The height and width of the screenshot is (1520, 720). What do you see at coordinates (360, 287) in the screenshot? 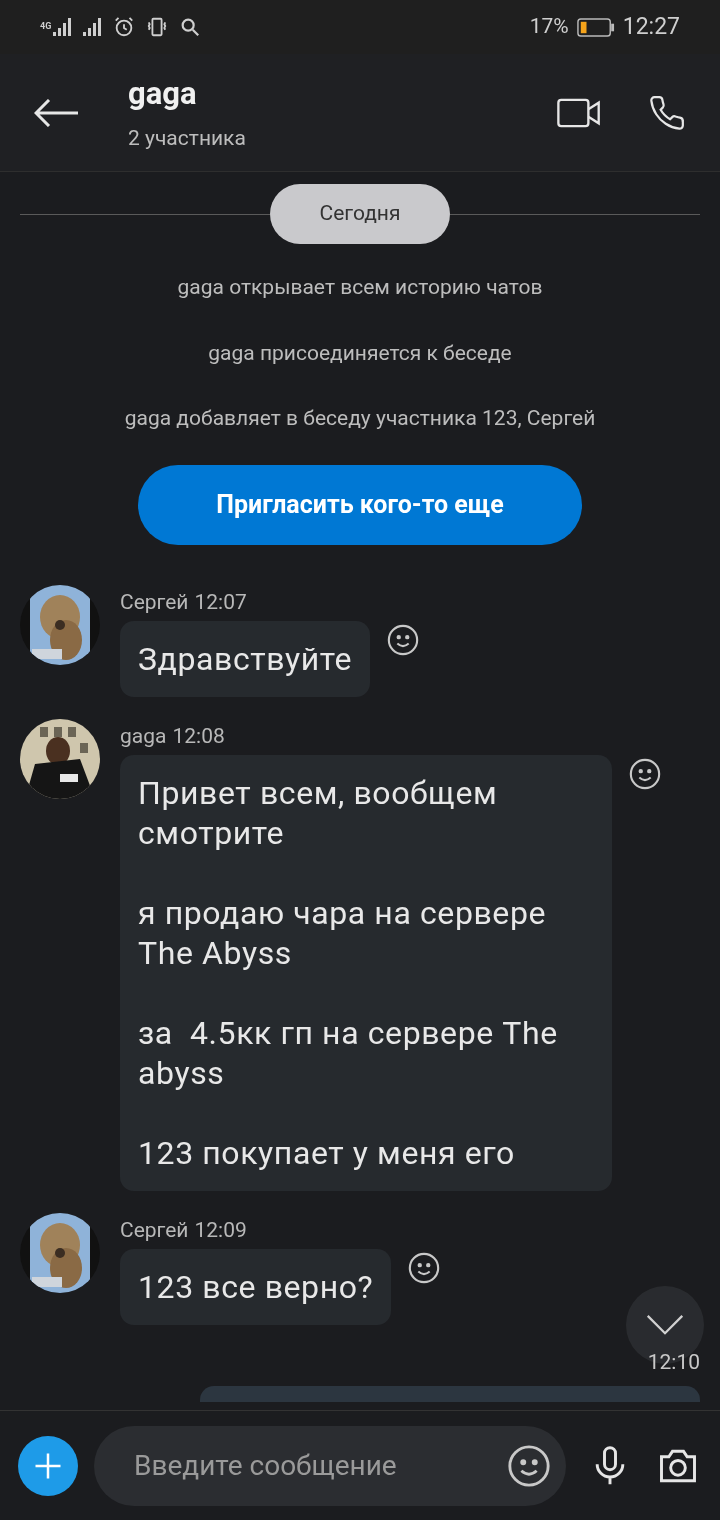
I see `system-message: gaga открывает всем историю чатов` at bounding box center [360, 287].